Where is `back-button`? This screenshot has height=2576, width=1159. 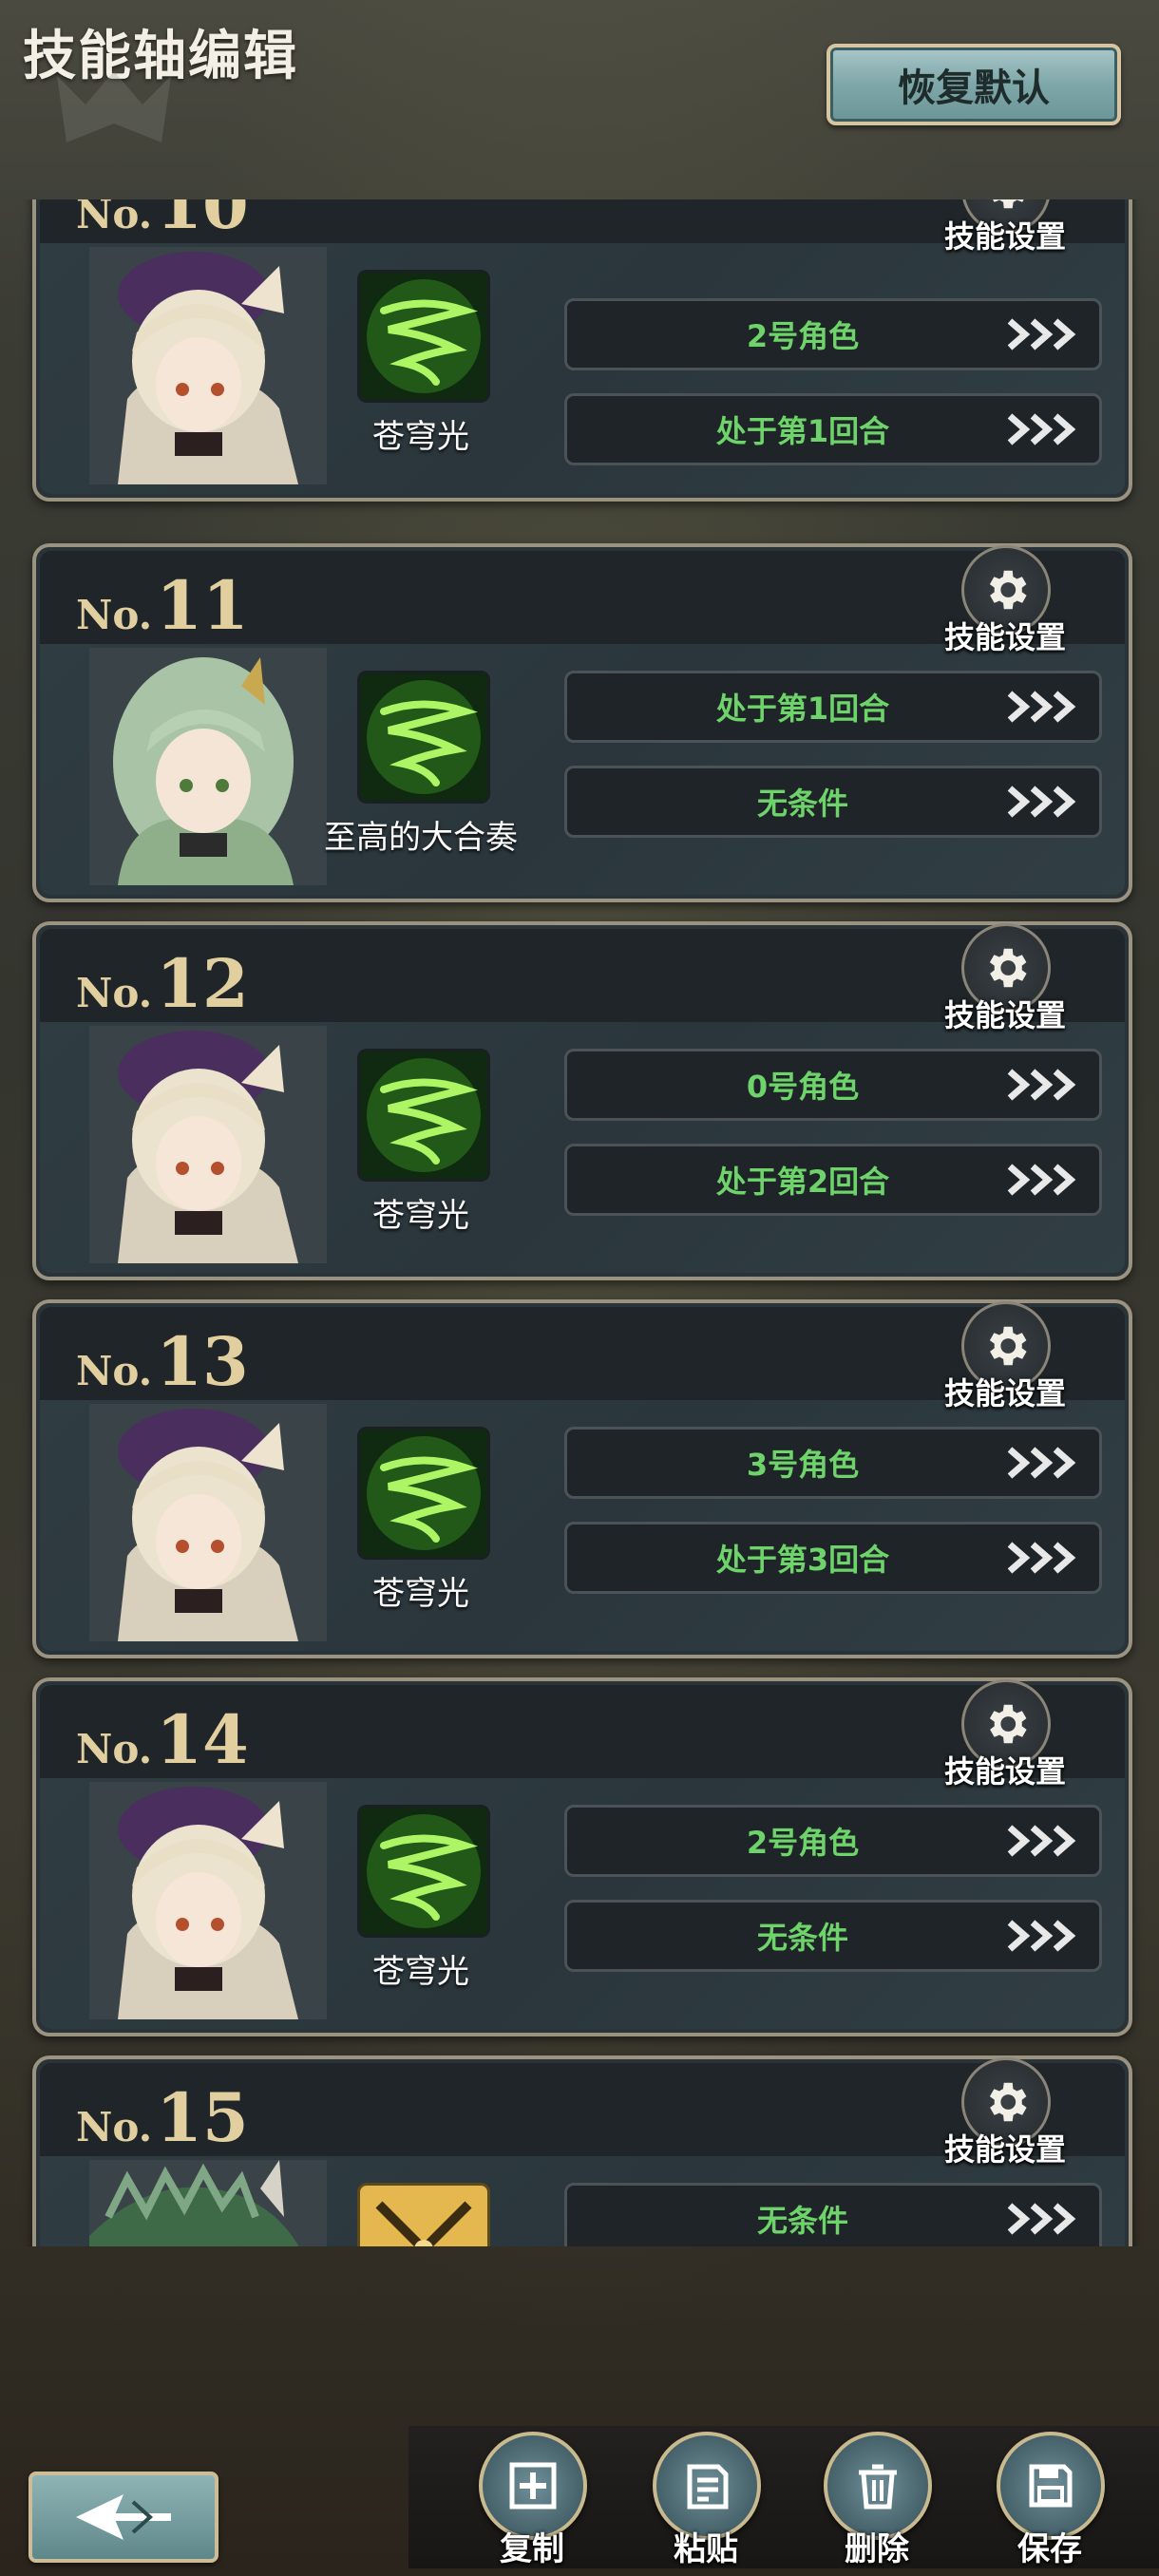 back-button is located at coordinates (123, 2517).